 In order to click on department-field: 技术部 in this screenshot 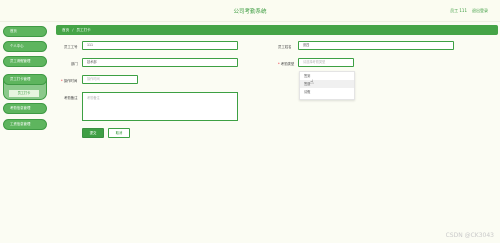, I will do `click(160, 62)`.